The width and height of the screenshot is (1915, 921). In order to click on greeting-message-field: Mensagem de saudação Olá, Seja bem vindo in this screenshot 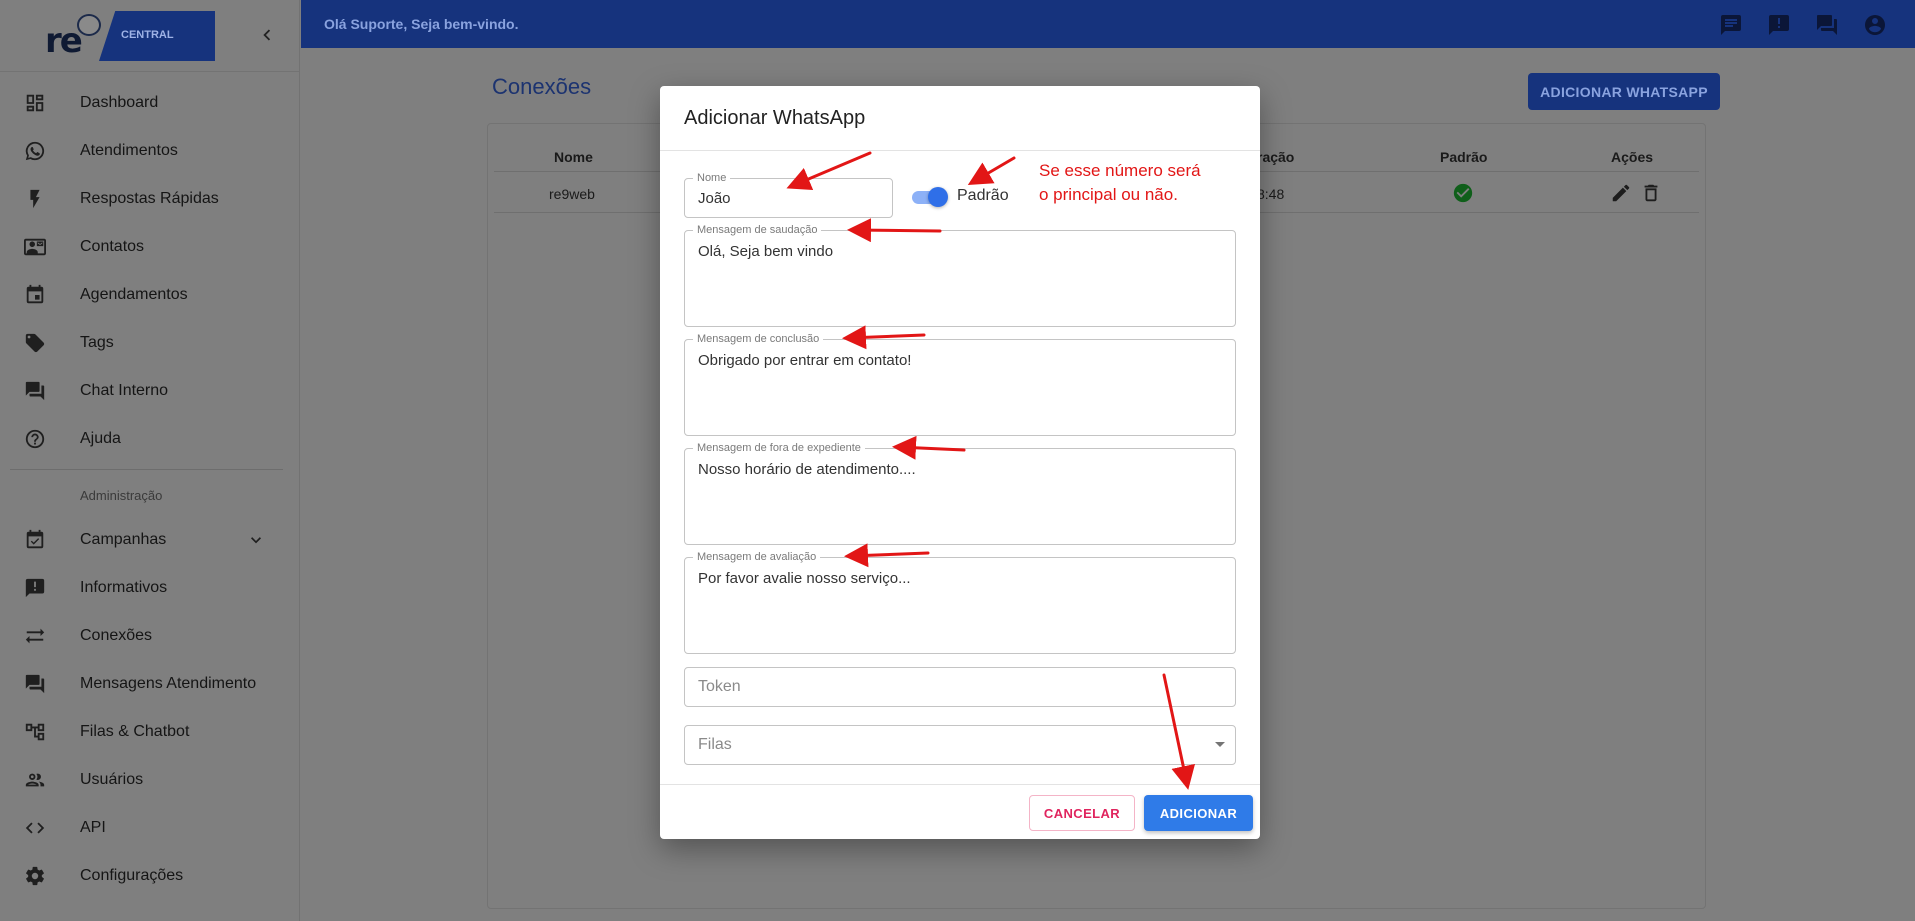, I will do `click(960, 275)`.